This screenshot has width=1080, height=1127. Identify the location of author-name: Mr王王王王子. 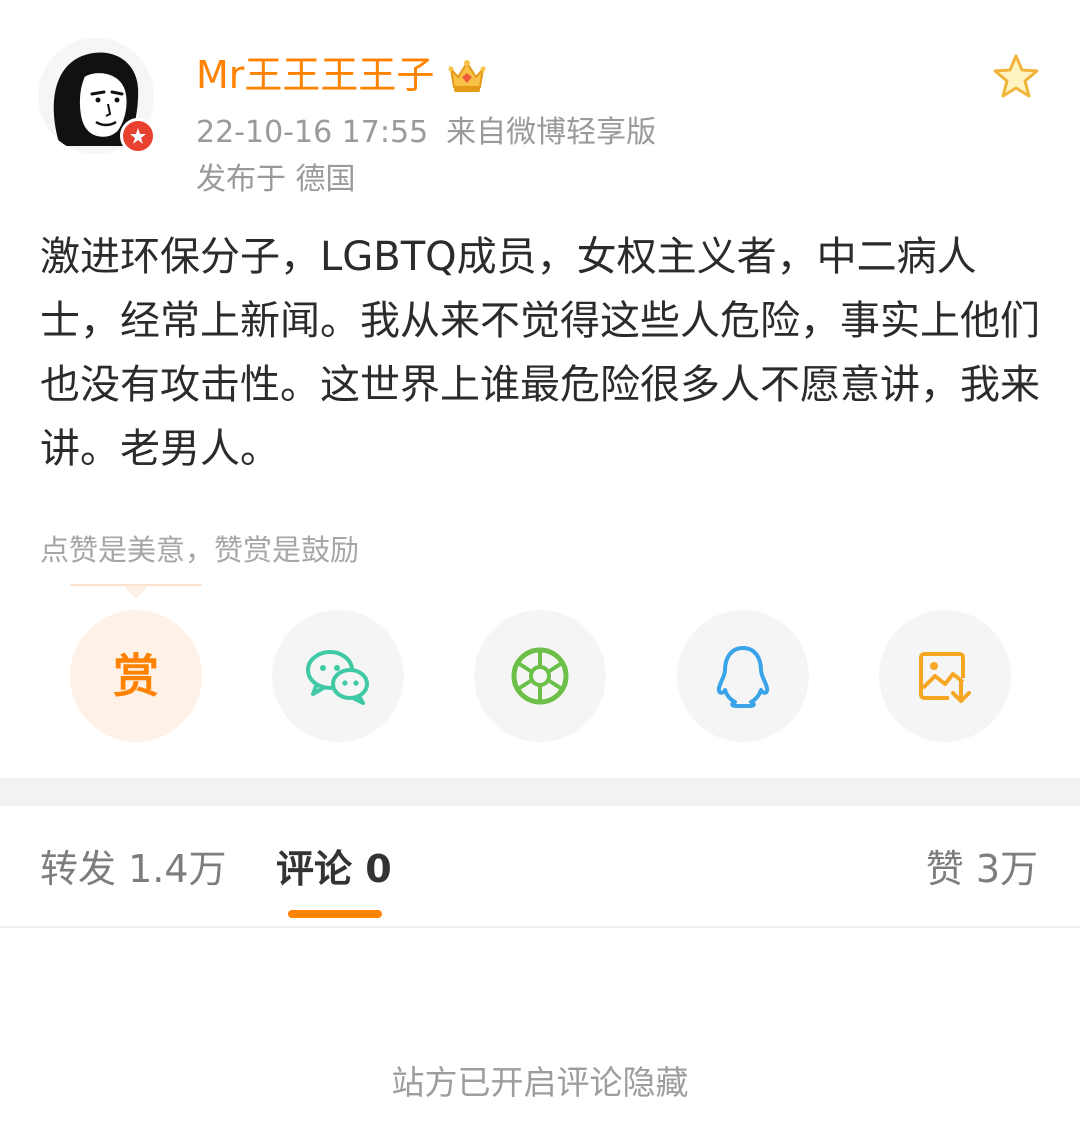
(315, 75).